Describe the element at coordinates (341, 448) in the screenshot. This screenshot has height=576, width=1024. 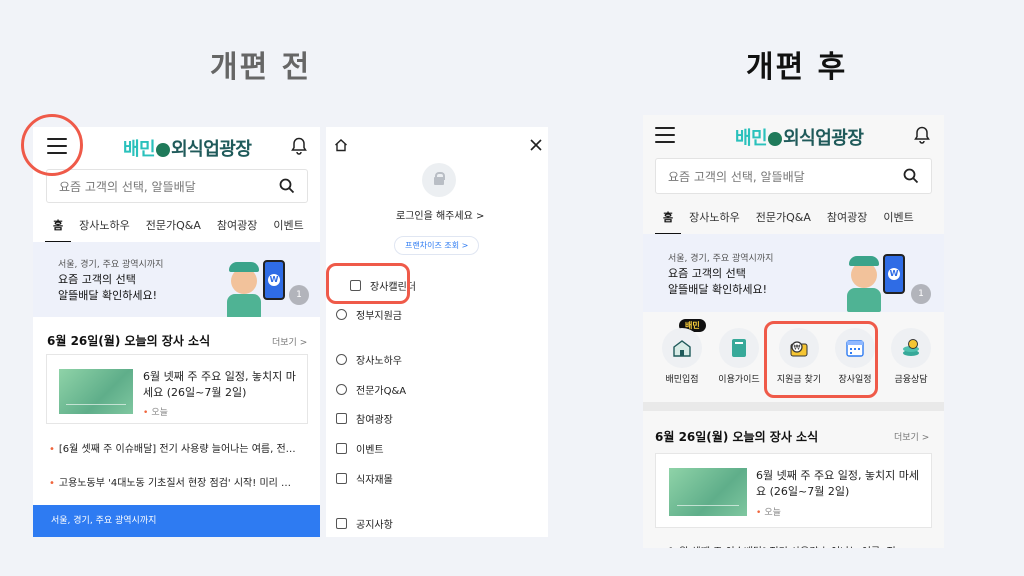
I see `gift-icon` at that location.